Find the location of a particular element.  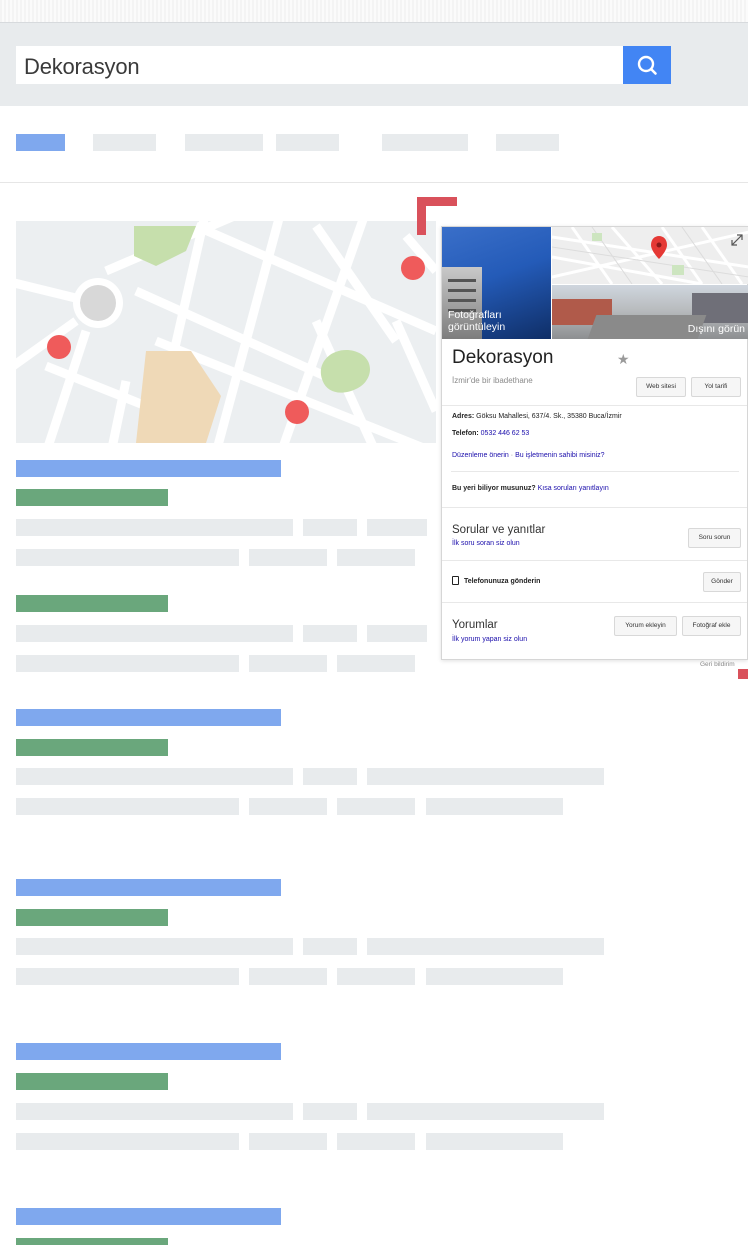

directions-button: Yol tarifi is located at coordinates (716, 387).